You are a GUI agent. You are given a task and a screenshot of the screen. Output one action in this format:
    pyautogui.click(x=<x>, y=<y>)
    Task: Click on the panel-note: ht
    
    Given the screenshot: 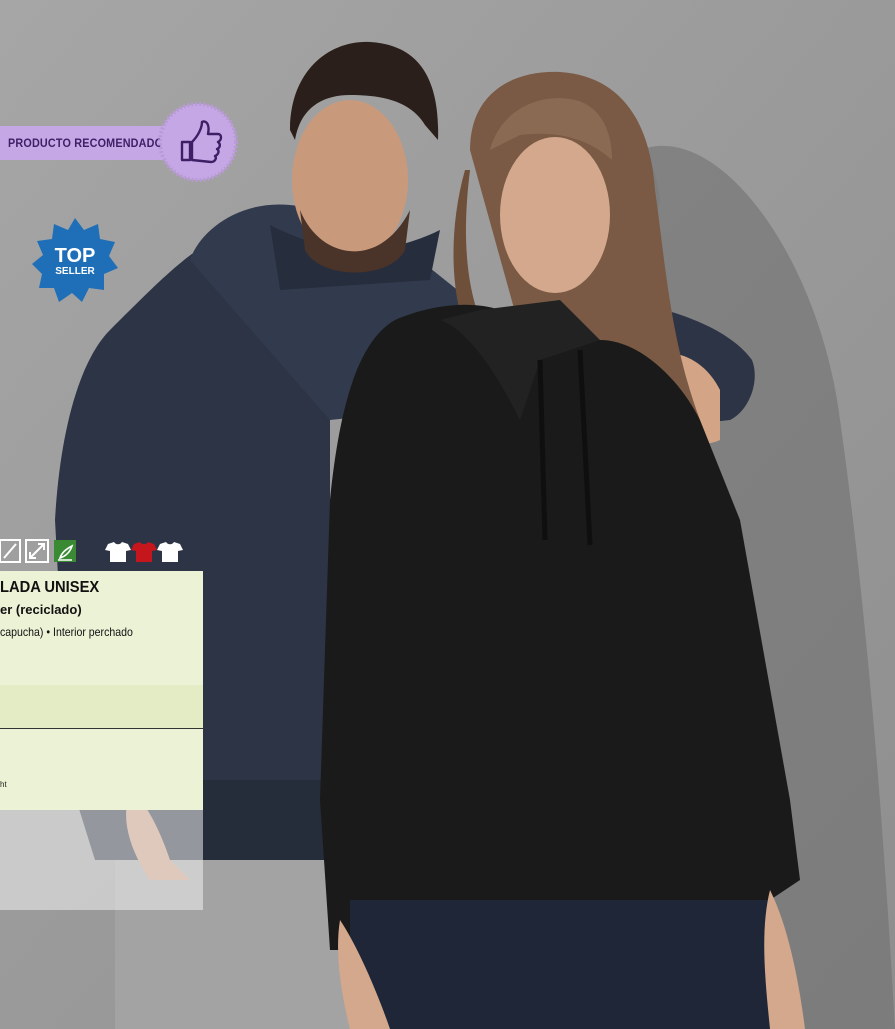 What is the action you would take?
    pyautogui.click(x=3, y=784)
    